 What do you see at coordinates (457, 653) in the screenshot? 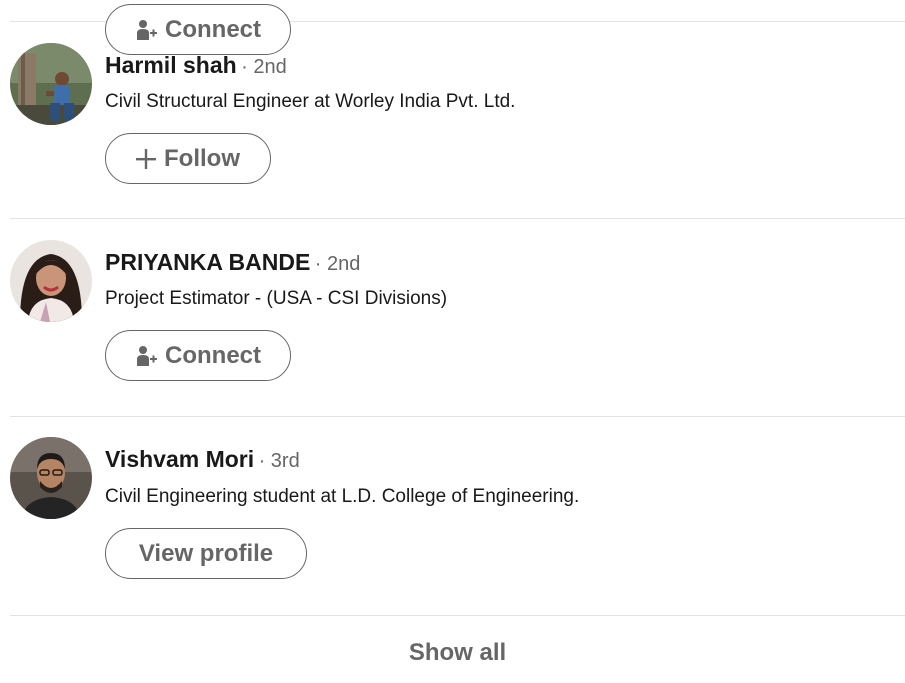
I see `show-all-button: Show all` at bounding box center [457, 653].